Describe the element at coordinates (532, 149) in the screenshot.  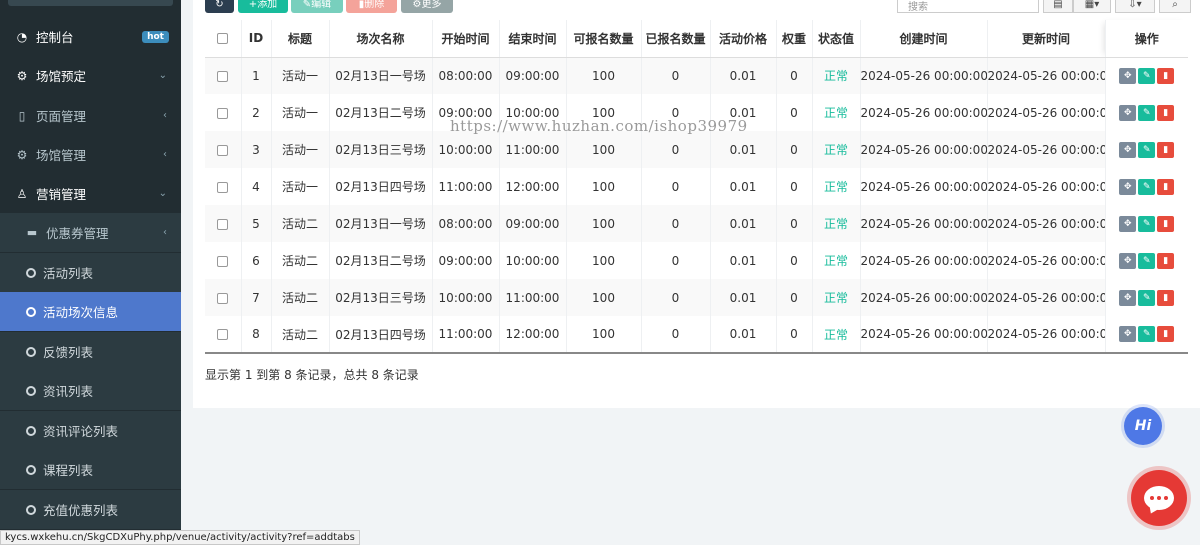
I see `cell-end: 11:00:00` at that location.